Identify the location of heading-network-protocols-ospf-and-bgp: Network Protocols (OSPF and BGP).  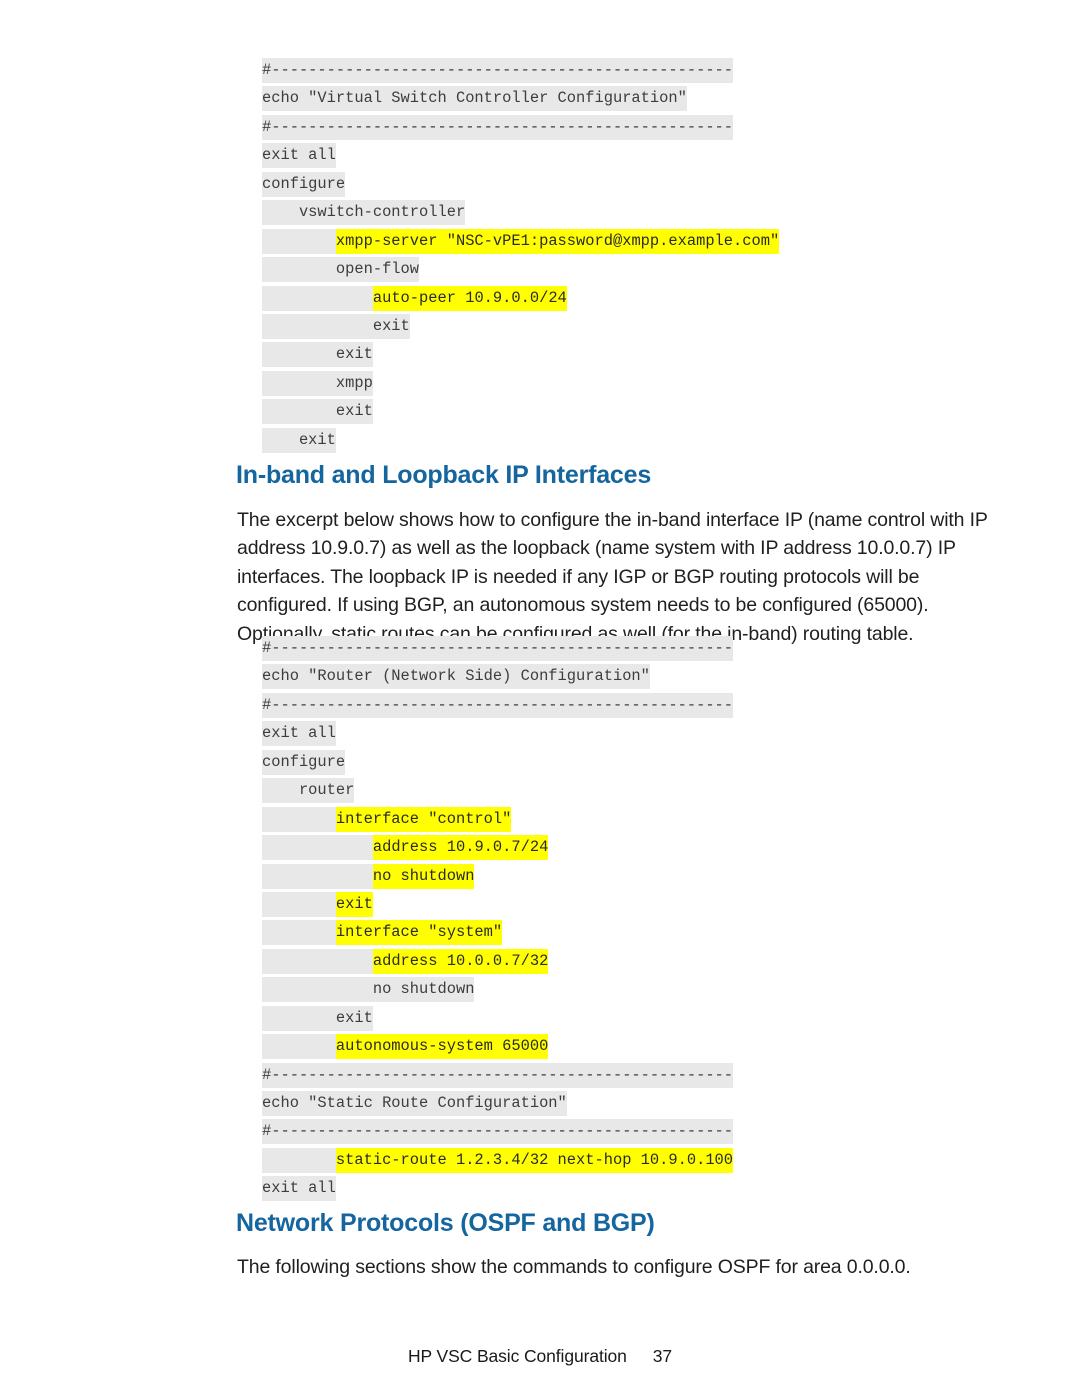
(445, 1223).